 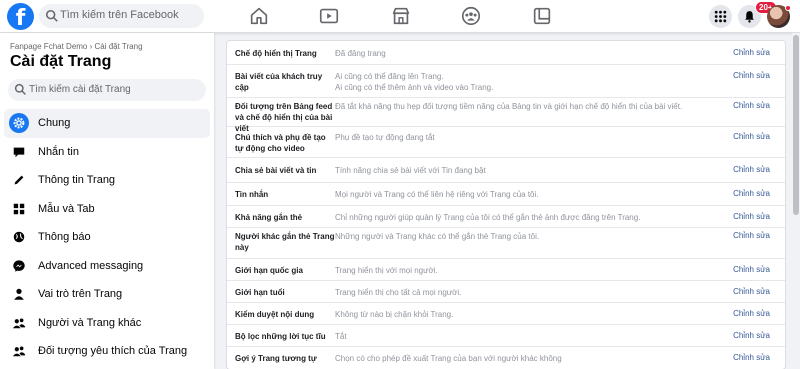 I want to click on settings-search-placeholder: Tìm kiếm cài đặt Trang, so click(x=80, y=89).